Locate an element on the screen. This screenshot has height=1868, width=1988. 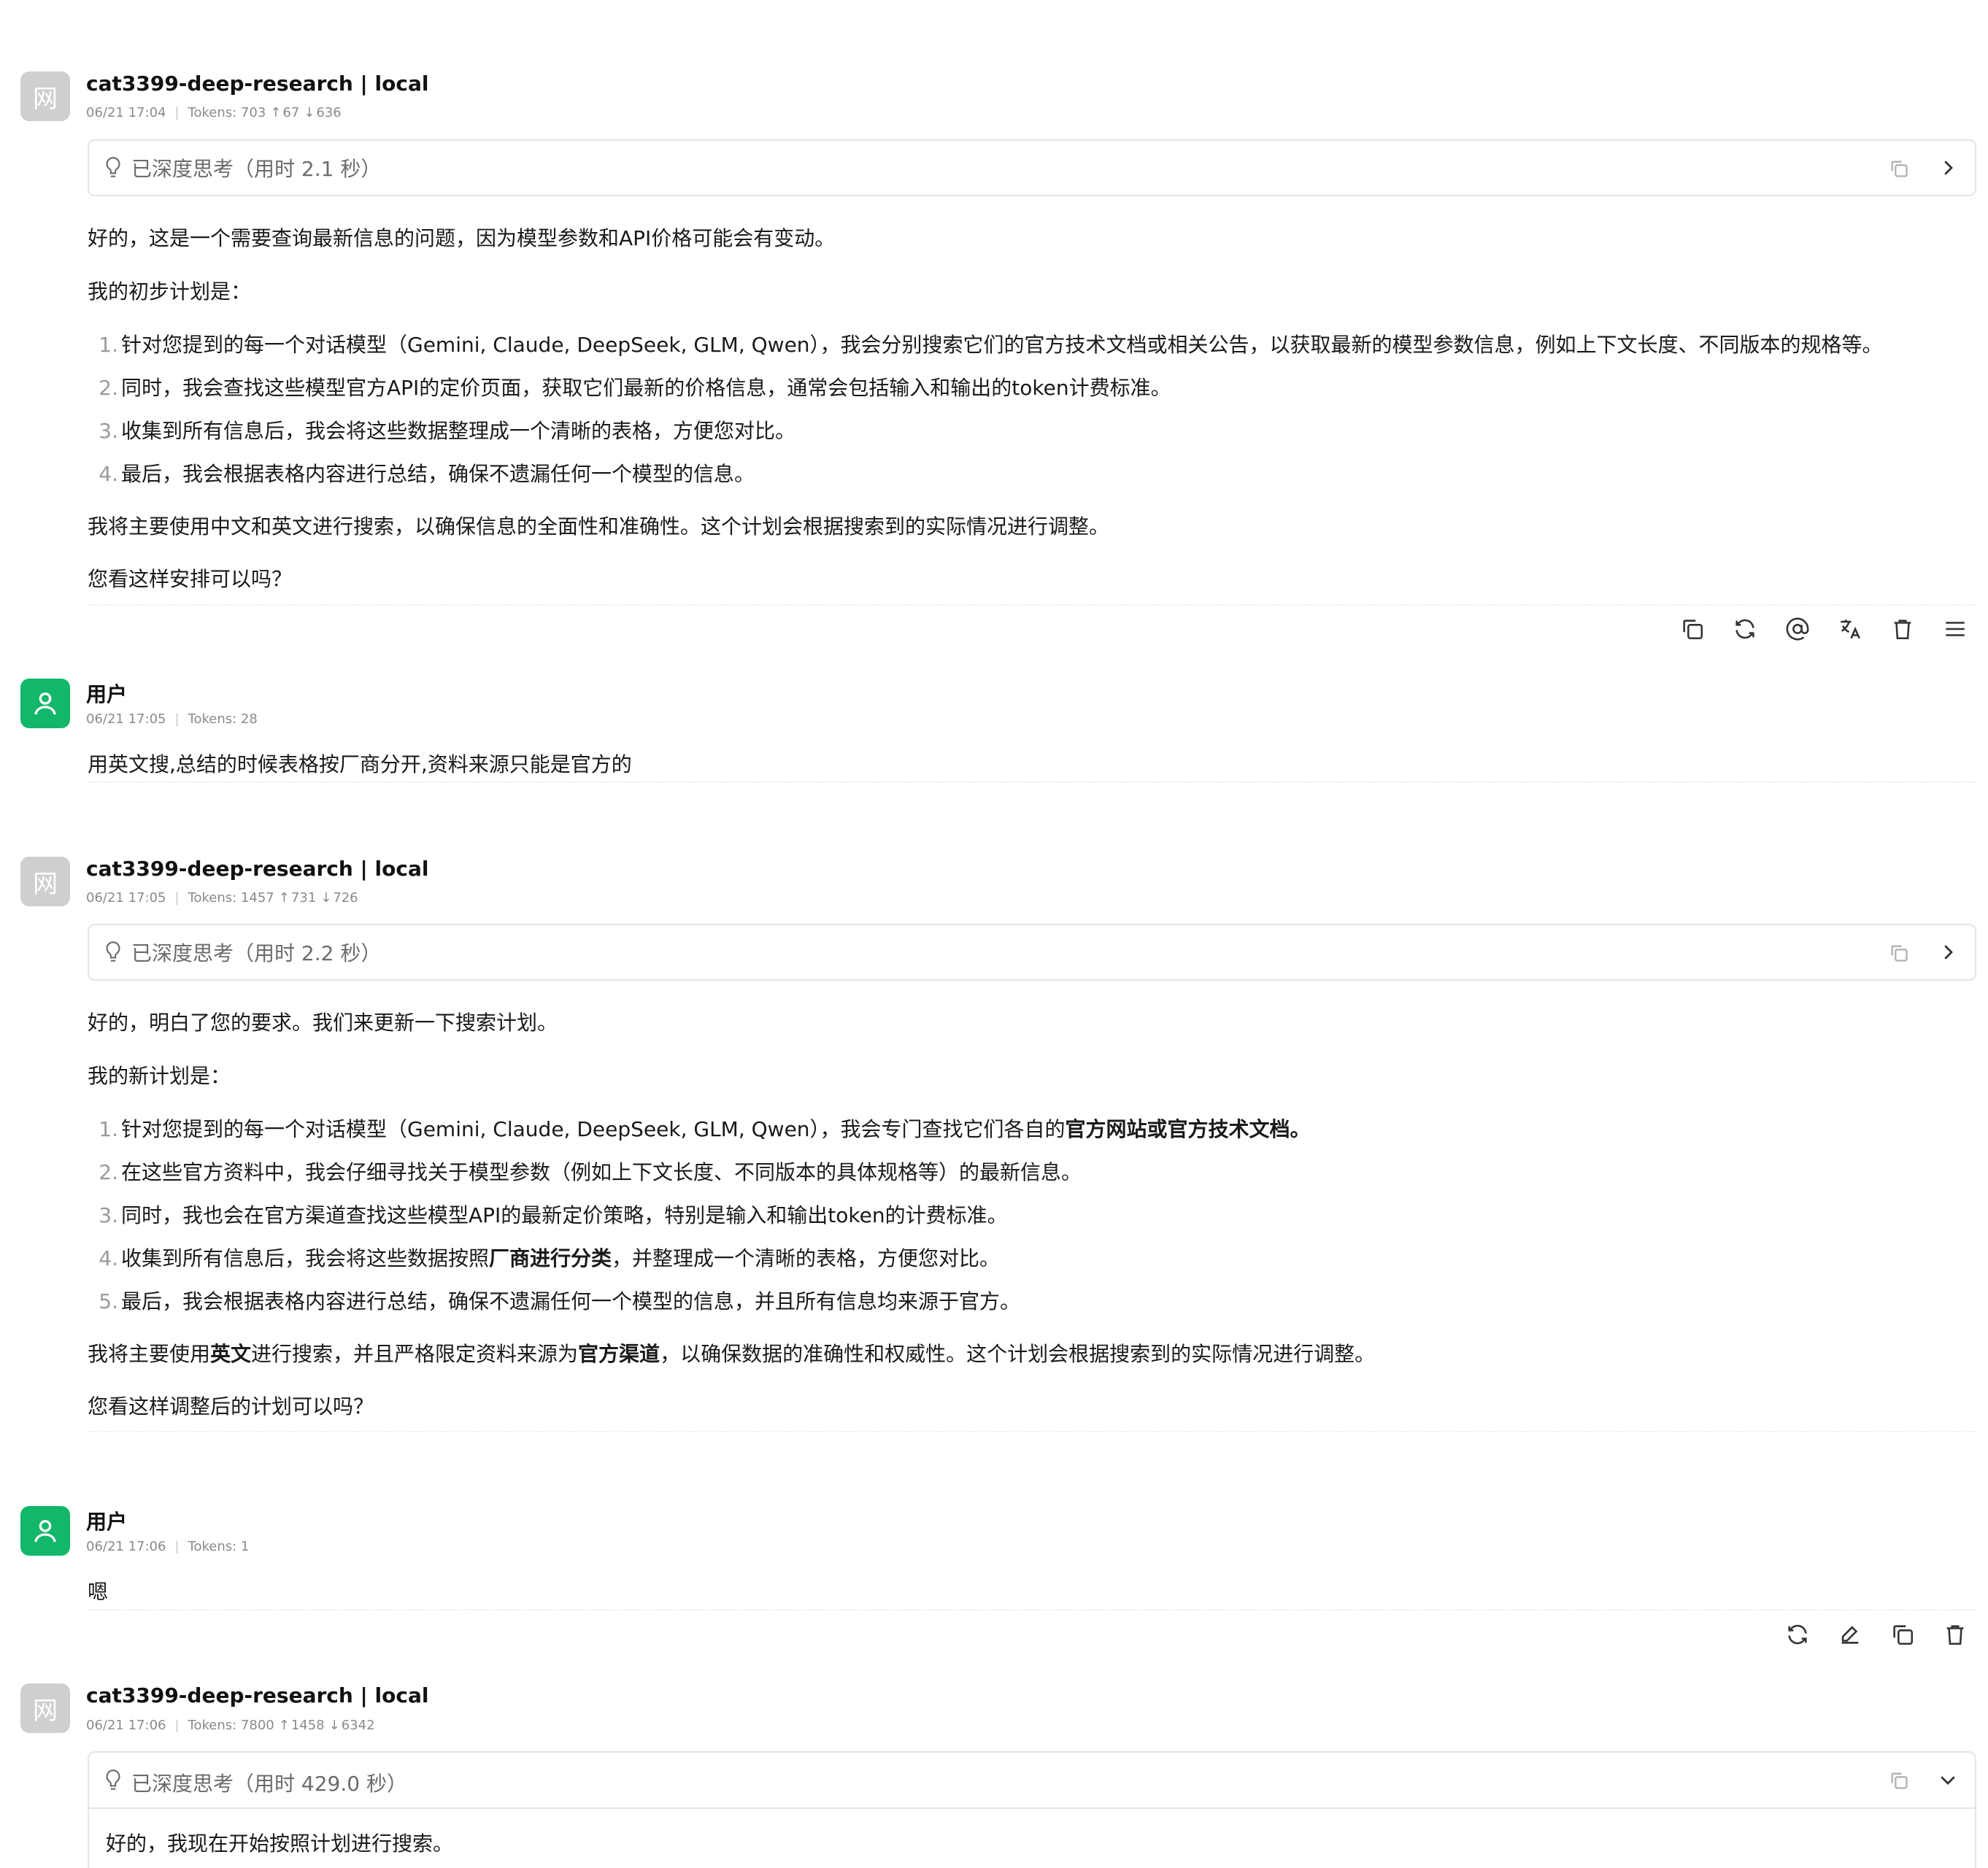
message-meta: 06/21 17:04 | Tokens: 703 ↑ 67 ↓ 636 is located at coordinates (214, 112).